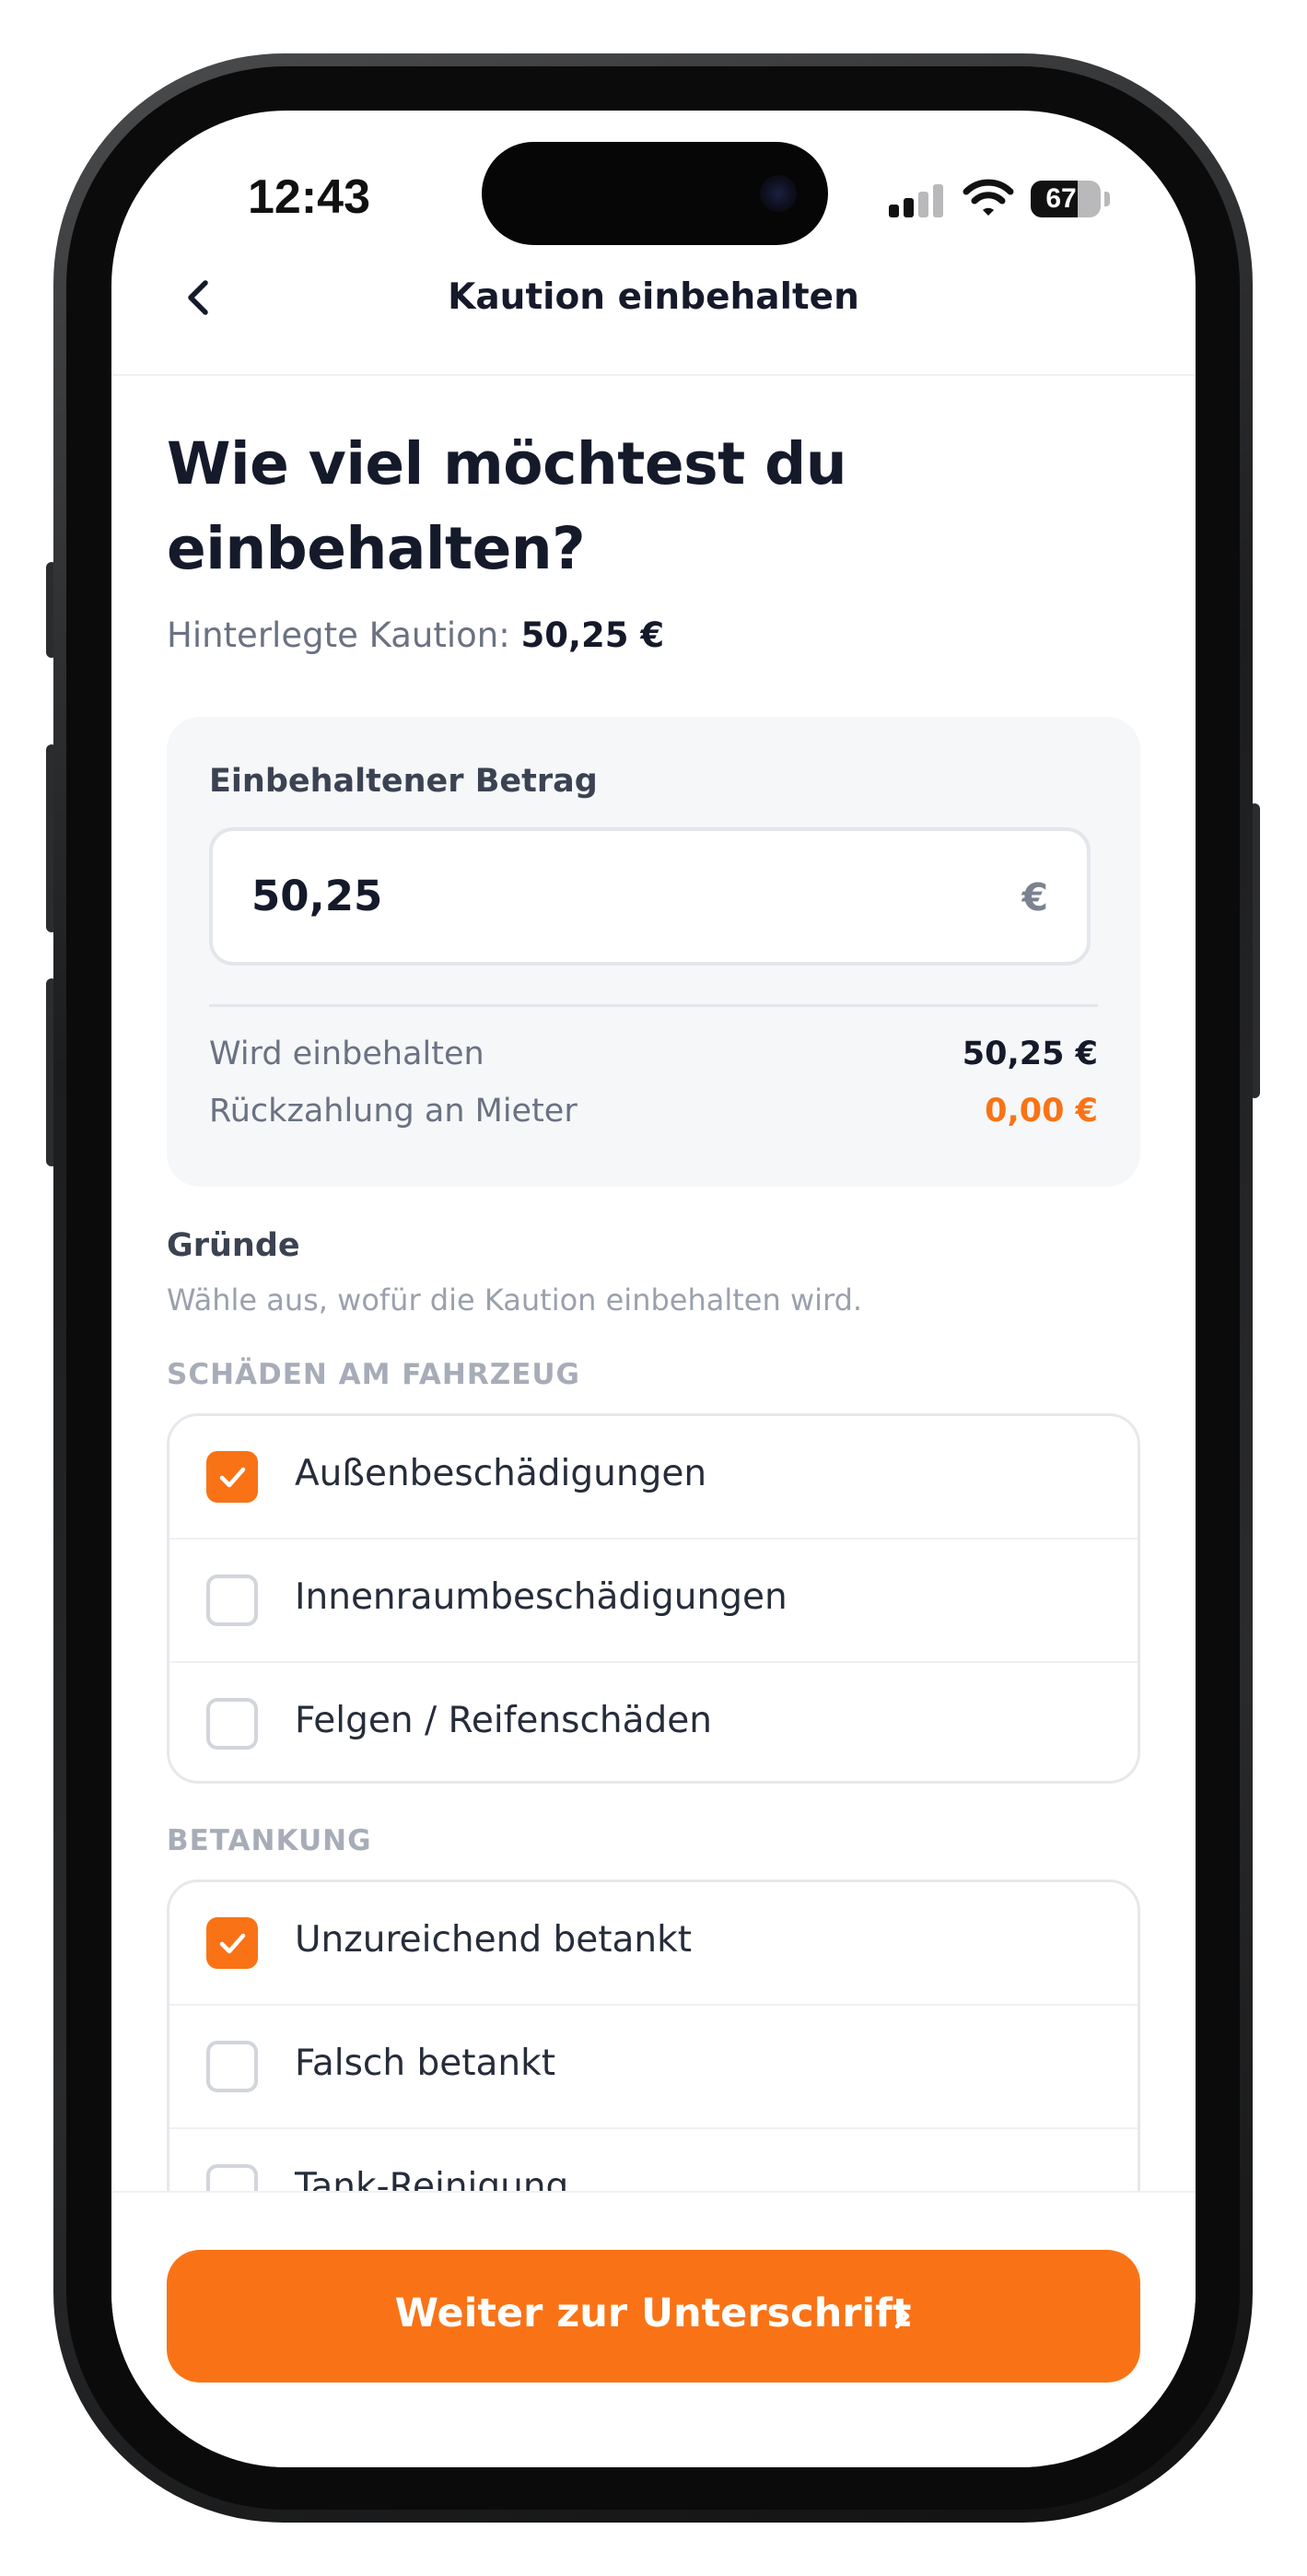  I want to click on retained-value: 50,25 €, so click(1030, 1054).